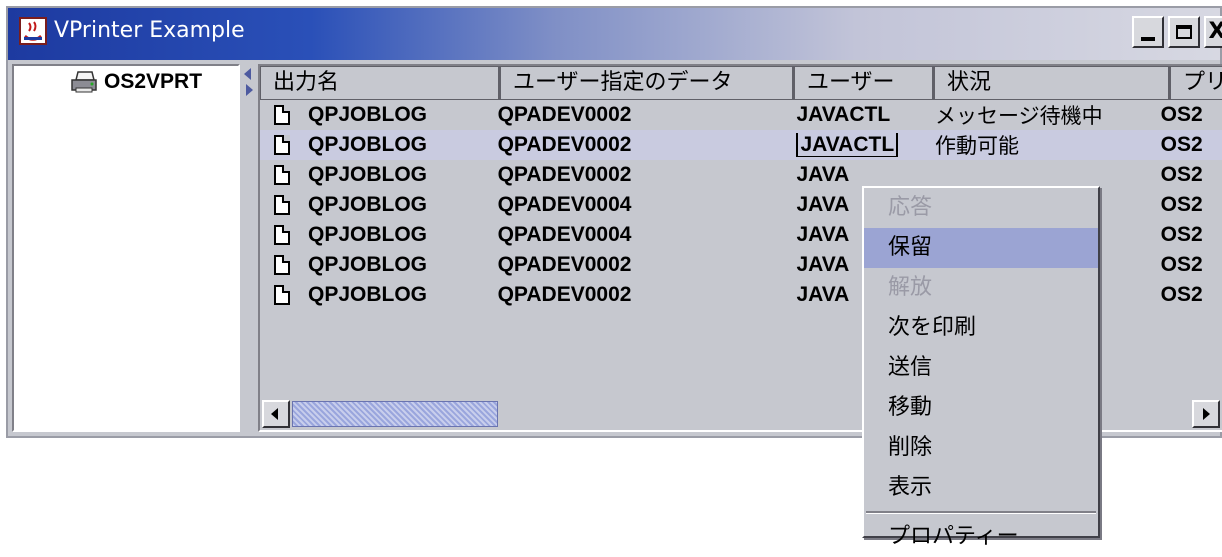 This screenshot has height=557, width=1222. Describe the element at coordinates (981, 512) in the screenshot. I see `menu-separator` at that location.